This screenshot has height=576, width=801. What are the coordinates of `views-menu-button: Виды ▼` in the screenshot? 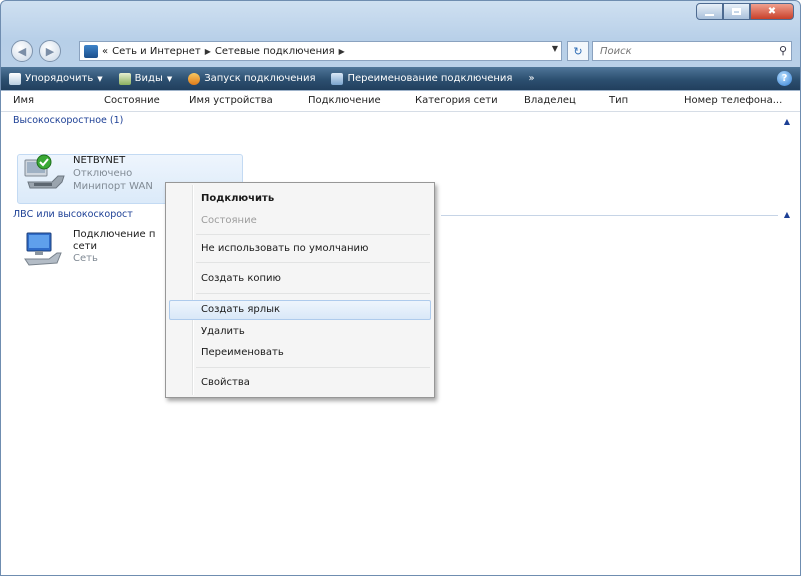 It's located at (146, 78).